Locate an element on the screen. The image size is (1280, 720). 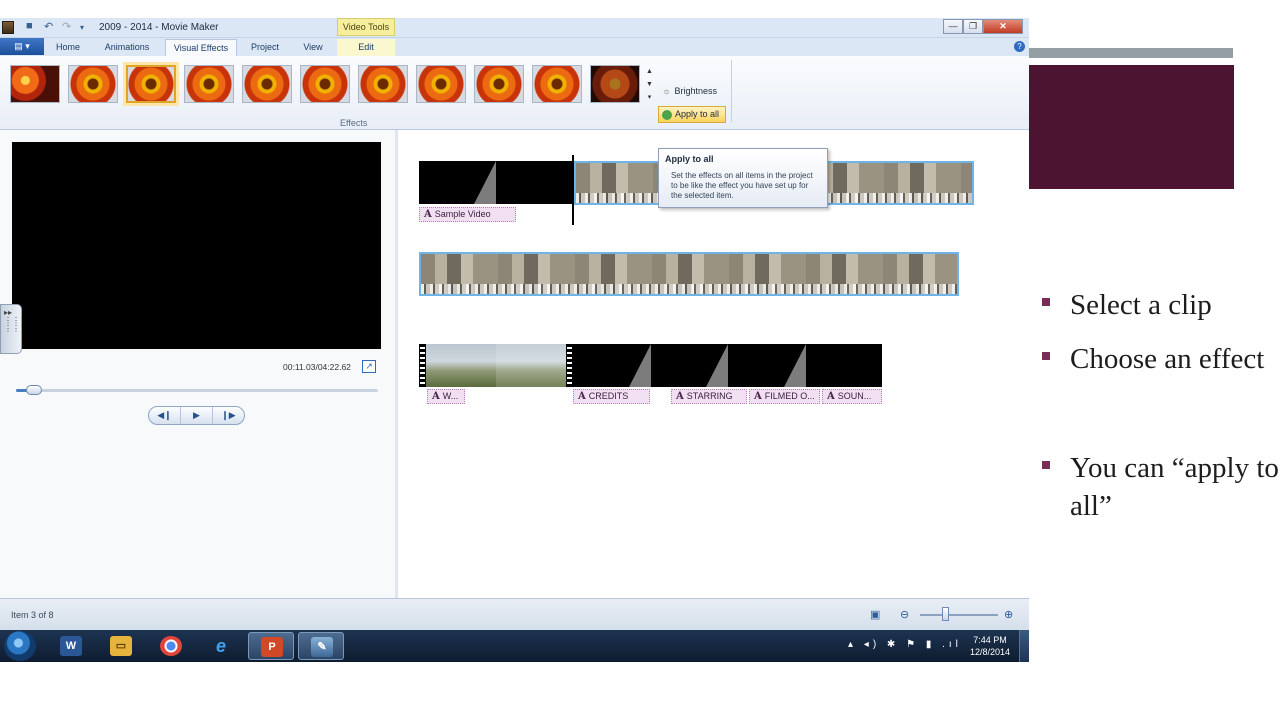
status-bar: Item 3 of 8 ▣ ⊖ ⊕ is located at coordinates (514, 614).